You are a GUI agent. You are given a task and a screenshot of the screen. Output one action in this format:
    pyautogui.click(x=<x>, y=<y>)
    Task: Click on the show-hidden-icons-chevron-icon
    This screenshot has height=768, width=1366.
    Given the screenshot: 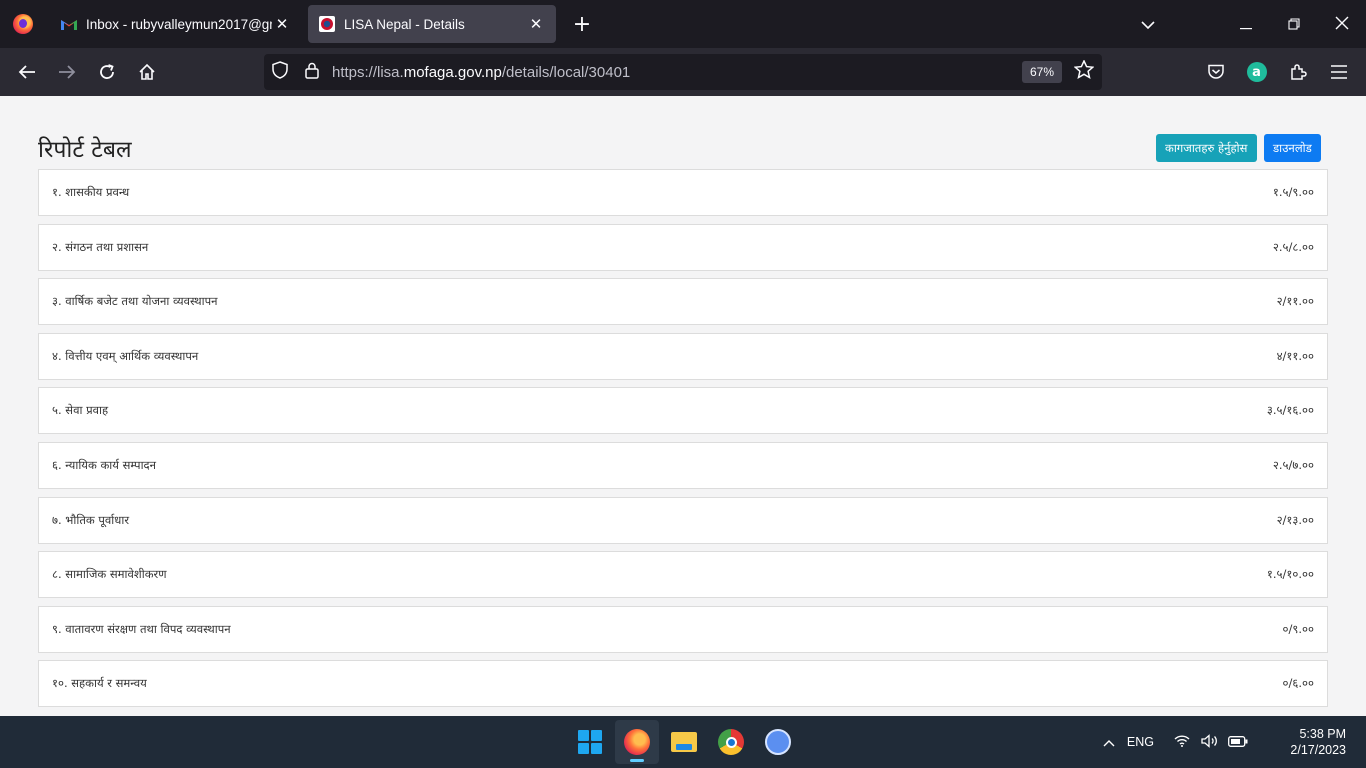 What is the action you would take?
    pyautogui.click(x=1109, y=742)
    